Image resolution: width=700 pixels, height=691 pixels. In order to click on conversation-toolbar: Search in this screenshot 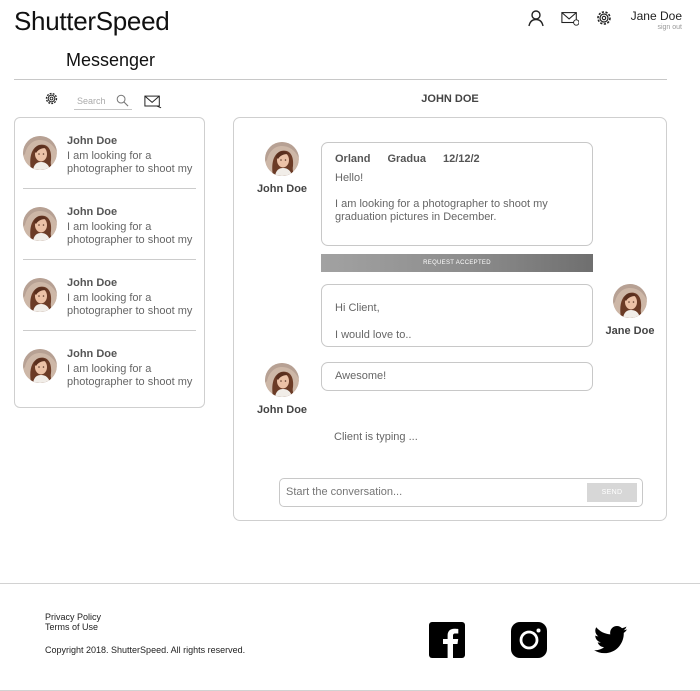, I will do `click(103, 101)`.